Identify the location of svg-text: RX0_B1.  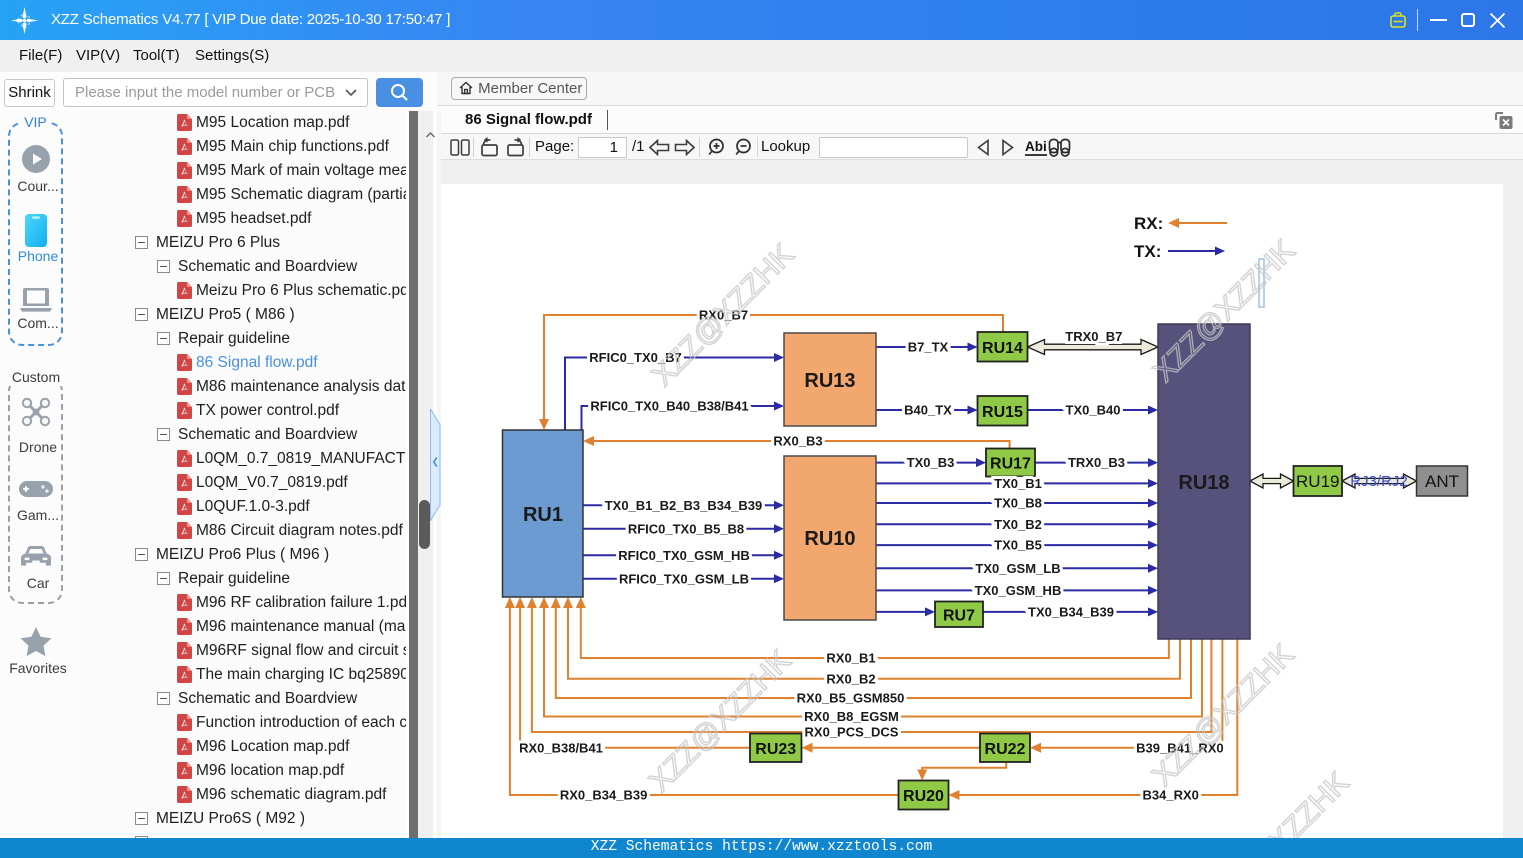
(850, 658).